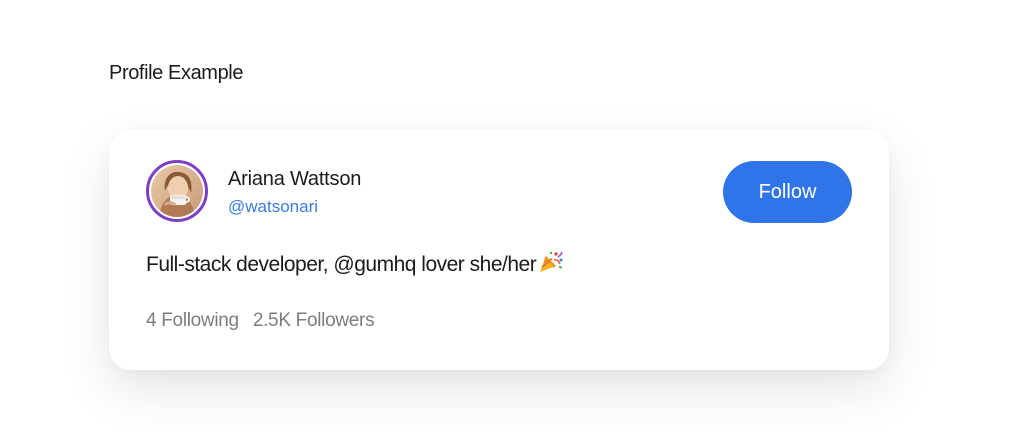 This screenshot has height=436, width=1028. I want to click on avatar, so click(177, 191).